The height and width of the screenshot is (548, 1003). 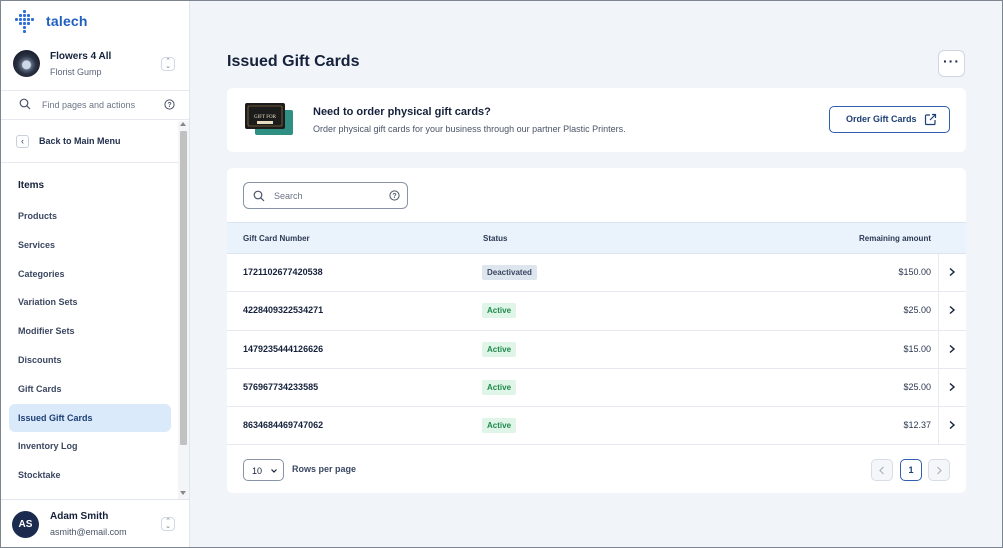 I want to click on table-row: 8634684469747062 Active $12.37, so click(x=596, y=426).